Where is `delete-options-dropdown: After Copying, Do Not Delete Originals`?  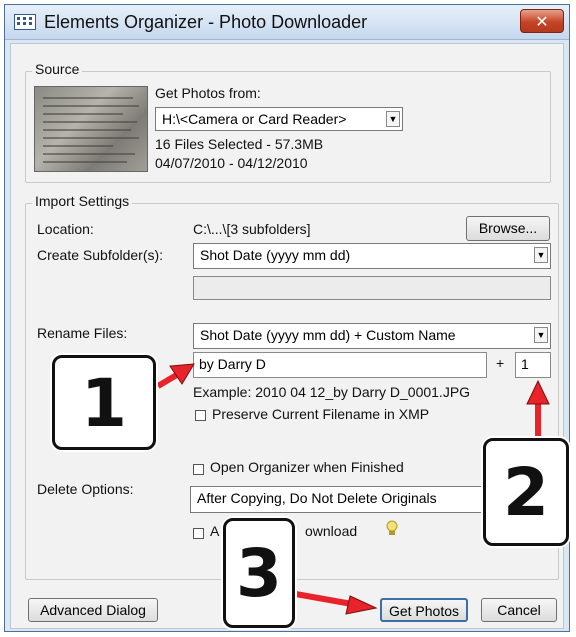
delete-options-dropdown: After Copying, Do Not Delete Originals is located at coordinates (340, 499).